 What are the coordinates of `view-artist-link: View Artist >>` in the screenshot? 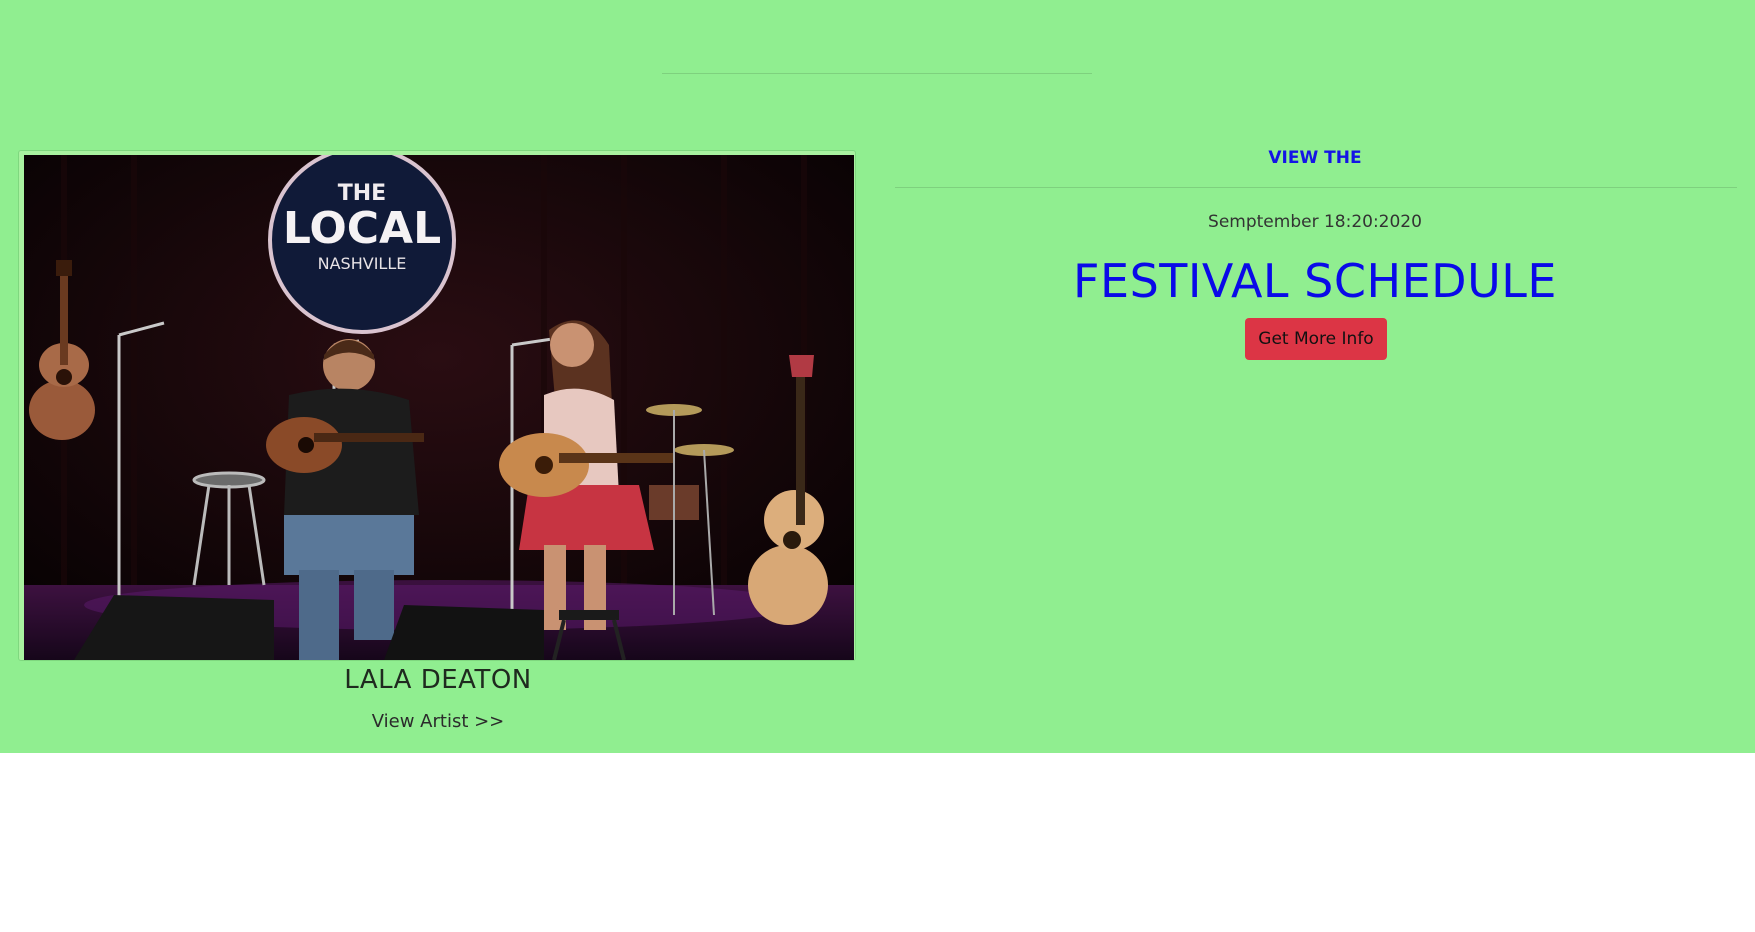 It's located at (438, 721).